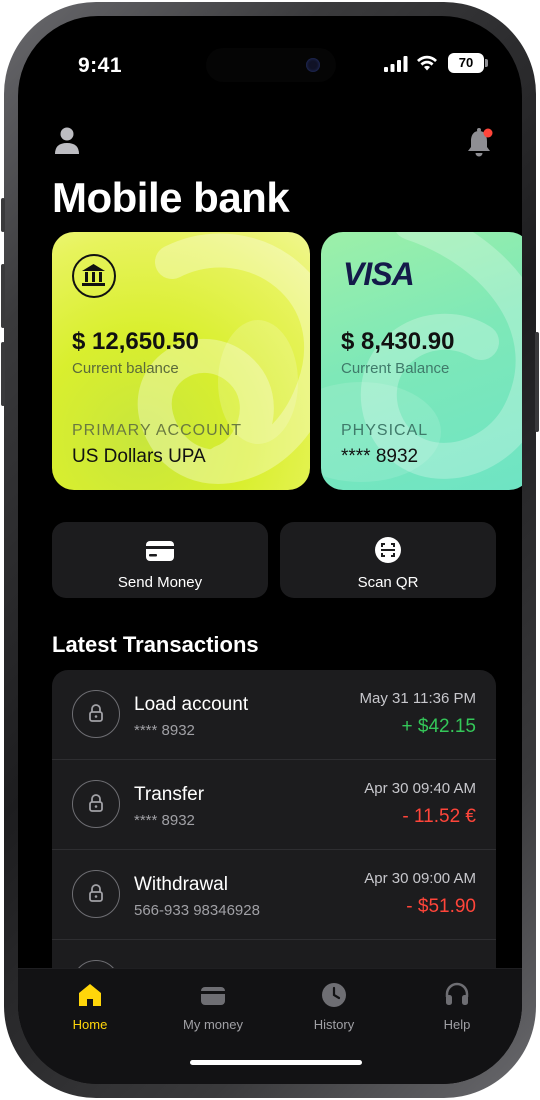 The height and width of the screenshot is (1100, 540). Describe the element at coordinates (457, 993) in the screenshot. I see `headset-icon` at that location.